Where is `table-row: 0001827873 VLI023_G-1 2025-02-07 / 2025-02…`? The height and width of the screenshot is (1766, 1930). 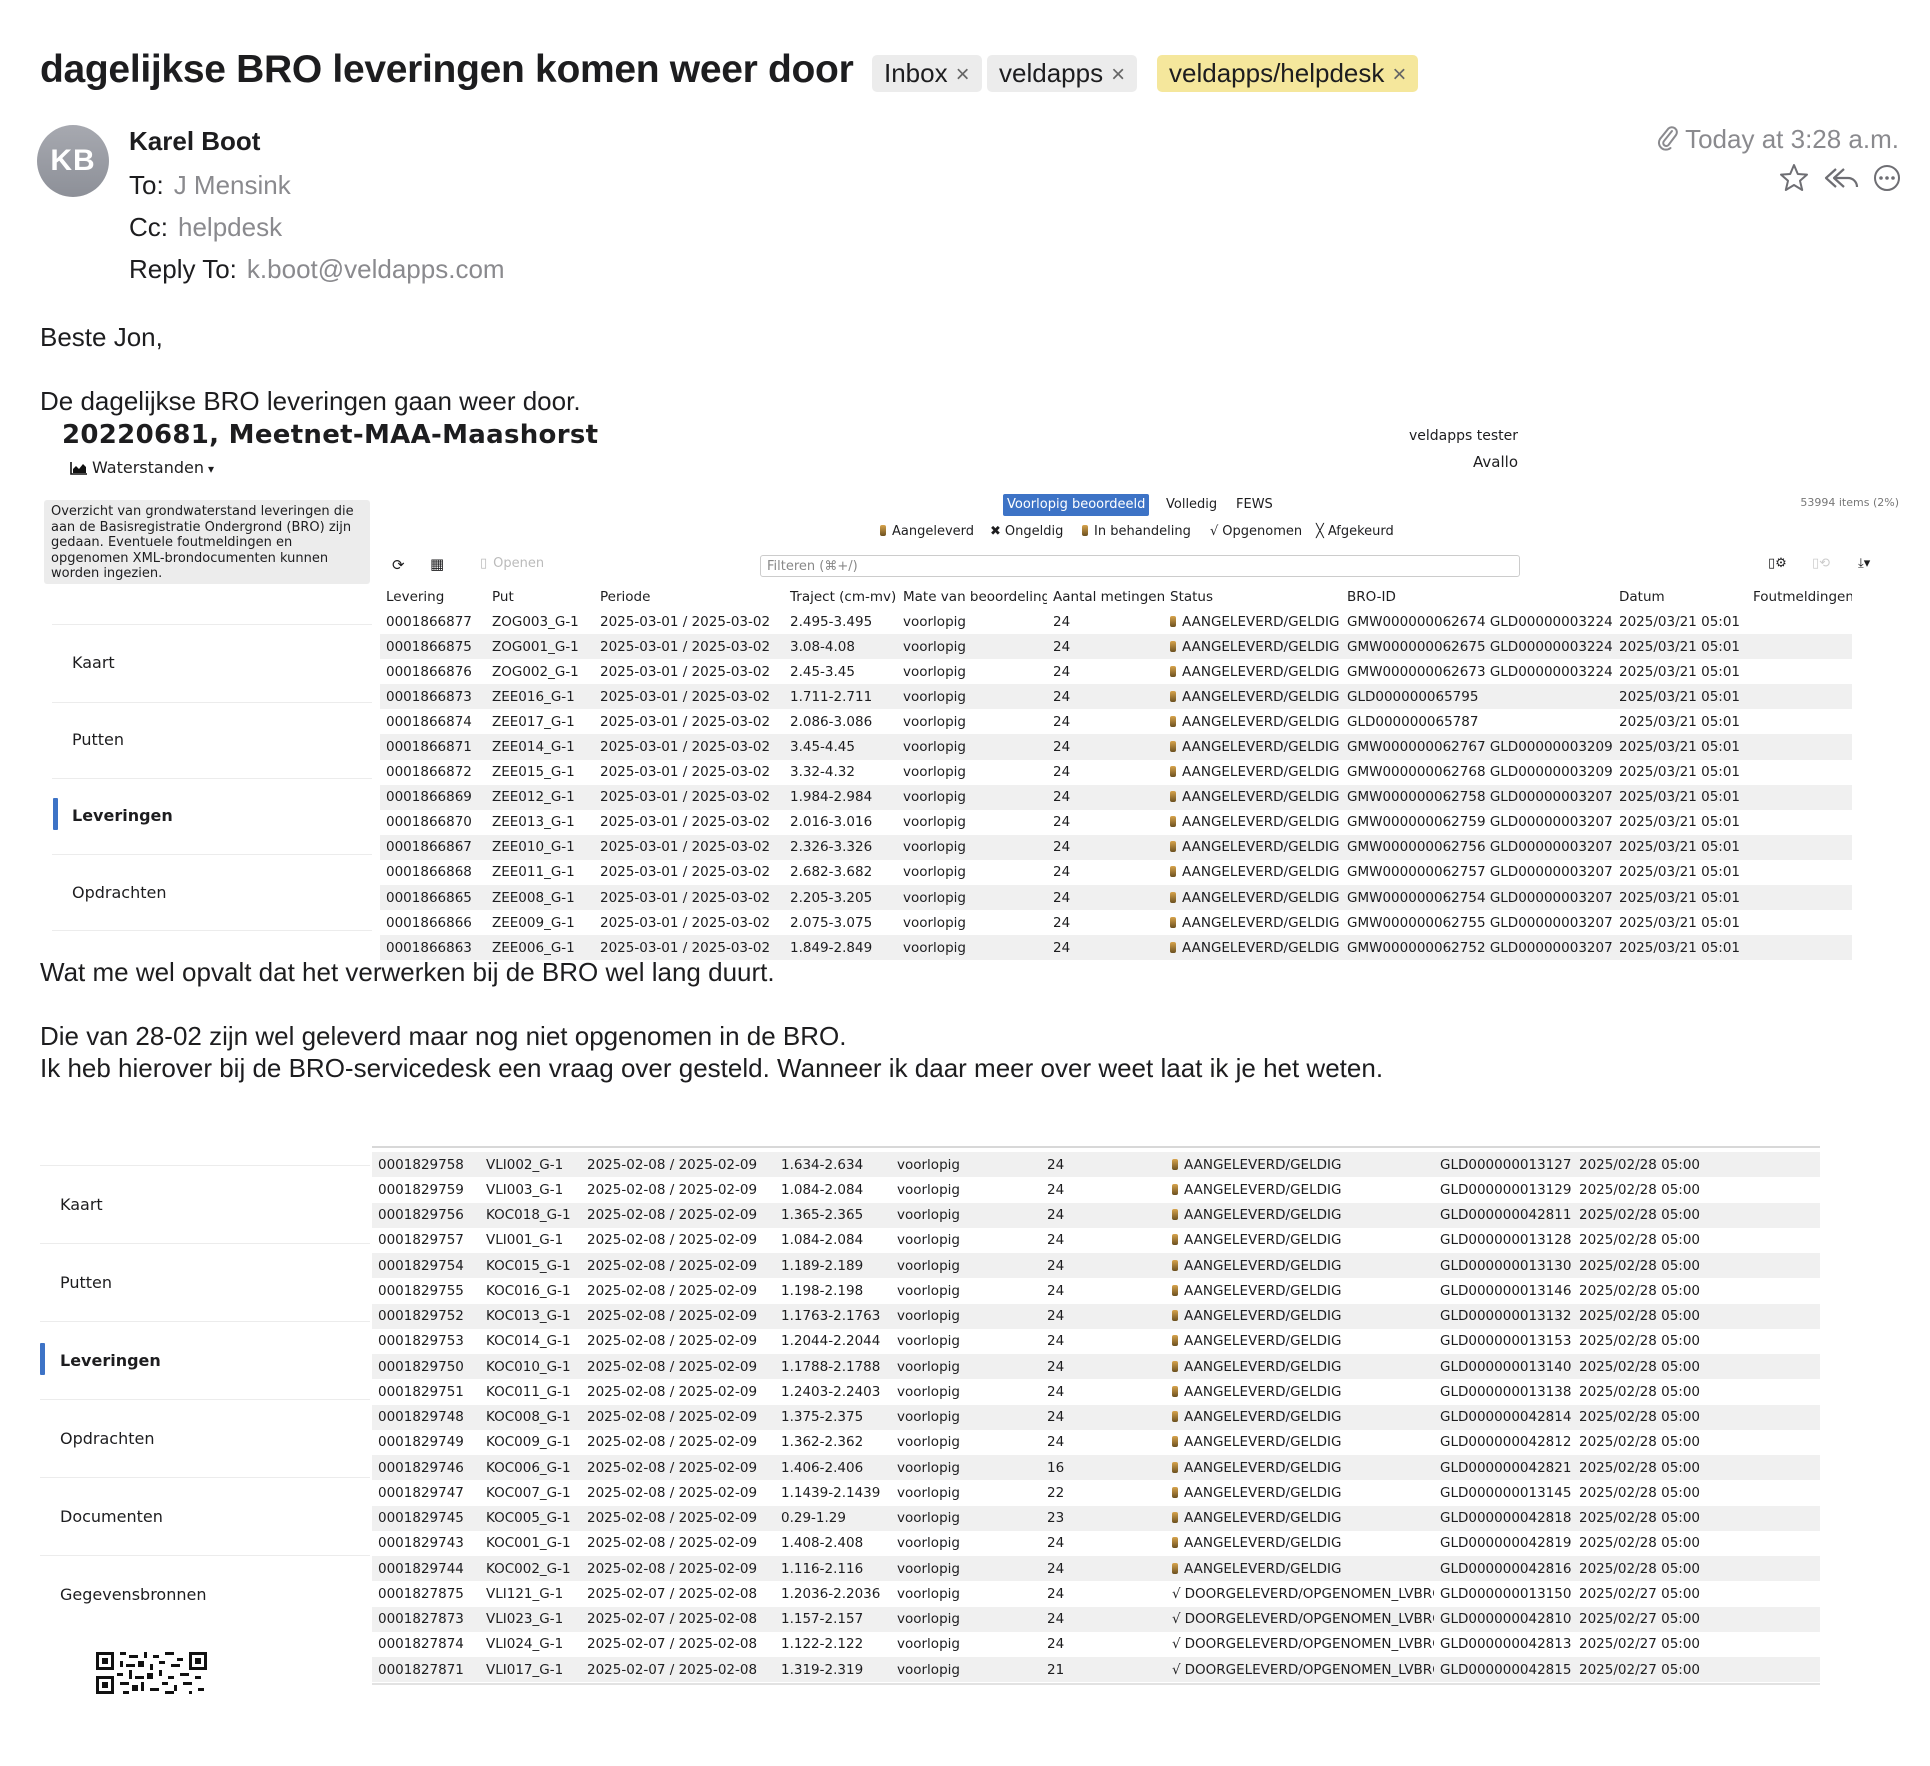
table-row: 0001827873 VLI023_G-1 2025-02-07 / 2025-02… is located at coordinates (1096, 1619).